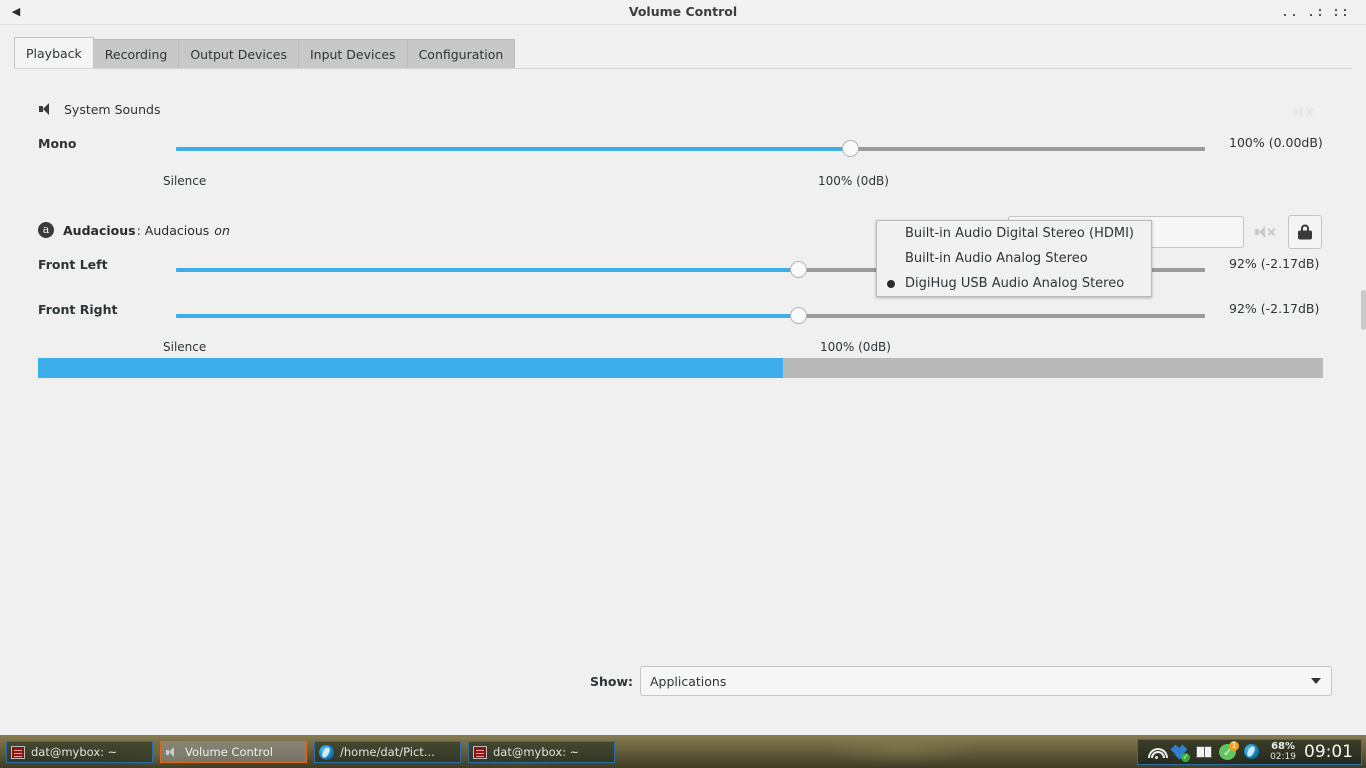 This screenshot has height=768, width=1366. I want to click on radio-selected-icon, so click(891, 283).